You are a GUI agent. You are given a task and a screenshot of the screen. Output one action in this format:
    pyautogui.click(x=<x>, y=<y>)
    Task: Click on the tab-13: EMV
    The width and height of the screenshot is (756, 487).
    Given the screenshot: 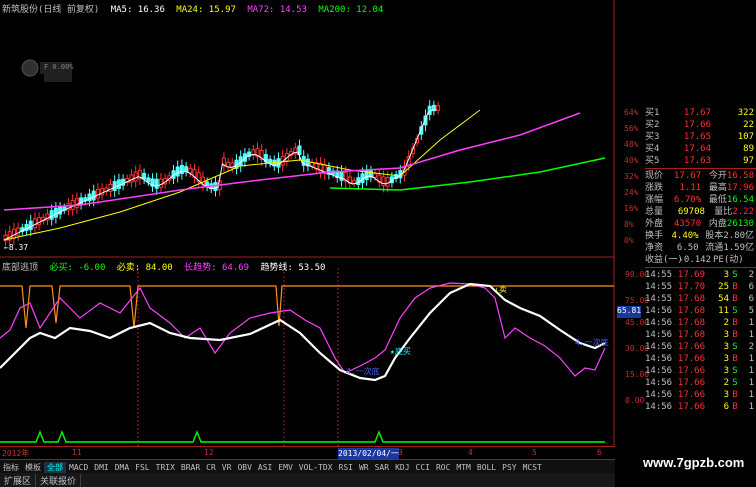 What is the action you would take?
    pyautogui.click(x=285, y=467)
    